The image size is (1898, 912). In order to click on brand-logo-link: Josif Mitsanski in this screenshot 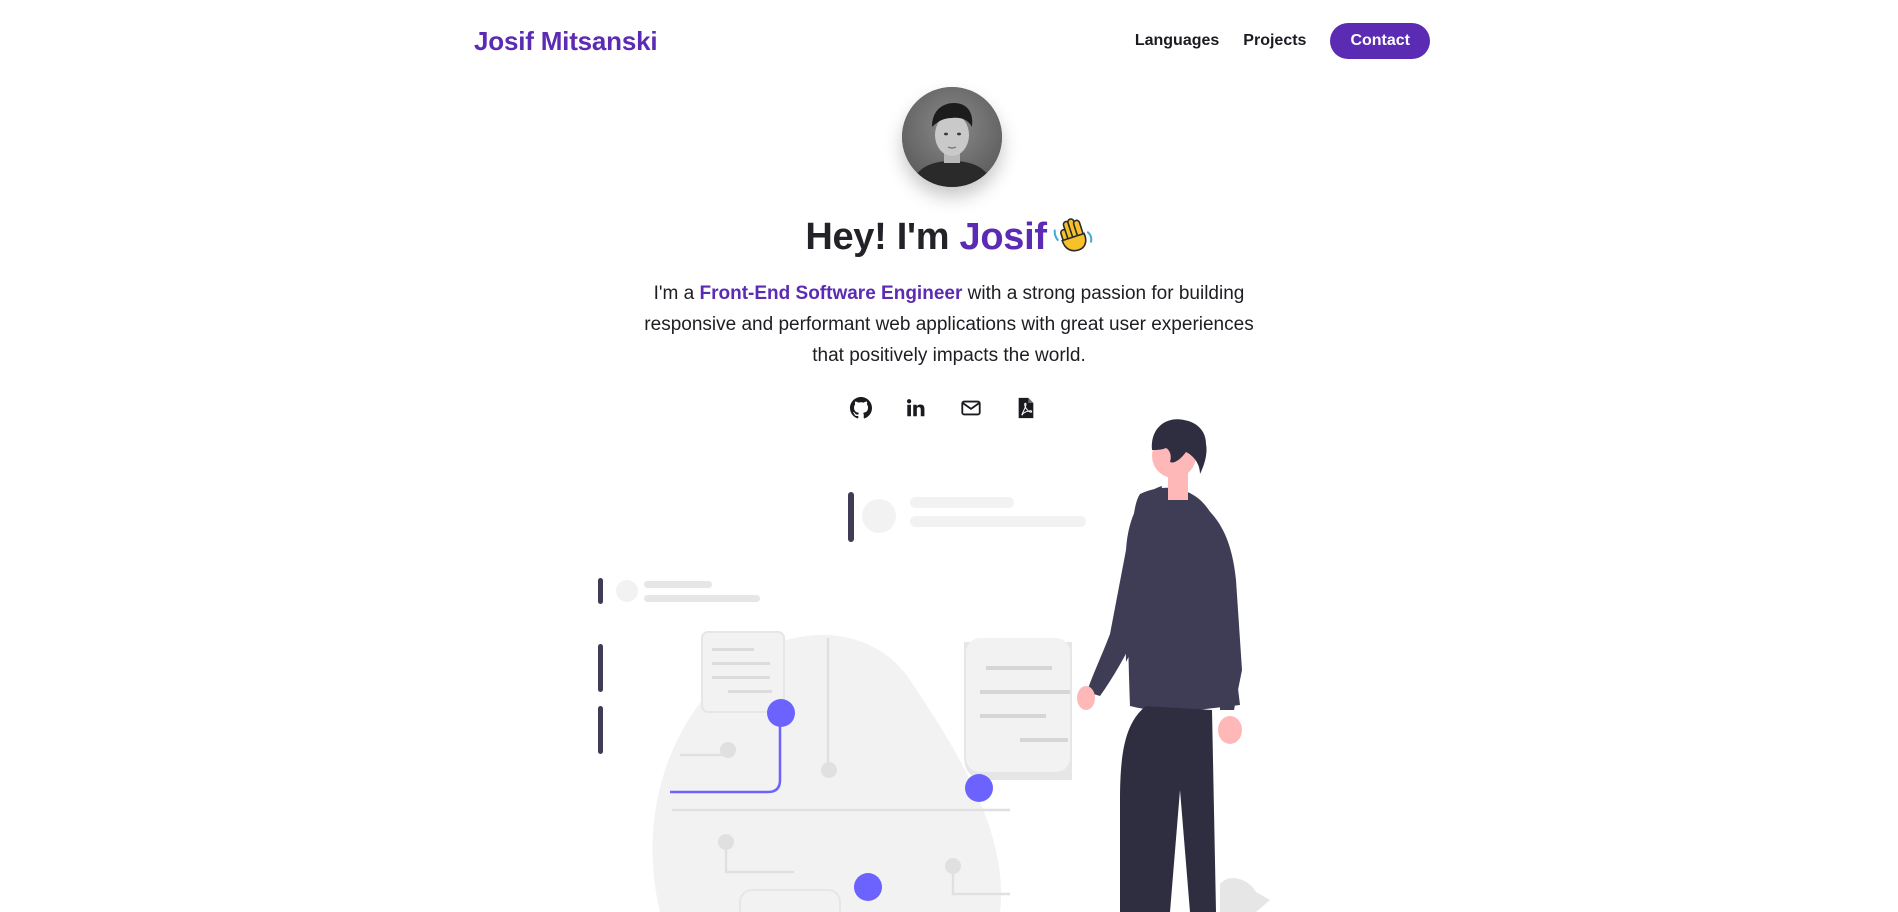, I will do `click(566, 41)`.